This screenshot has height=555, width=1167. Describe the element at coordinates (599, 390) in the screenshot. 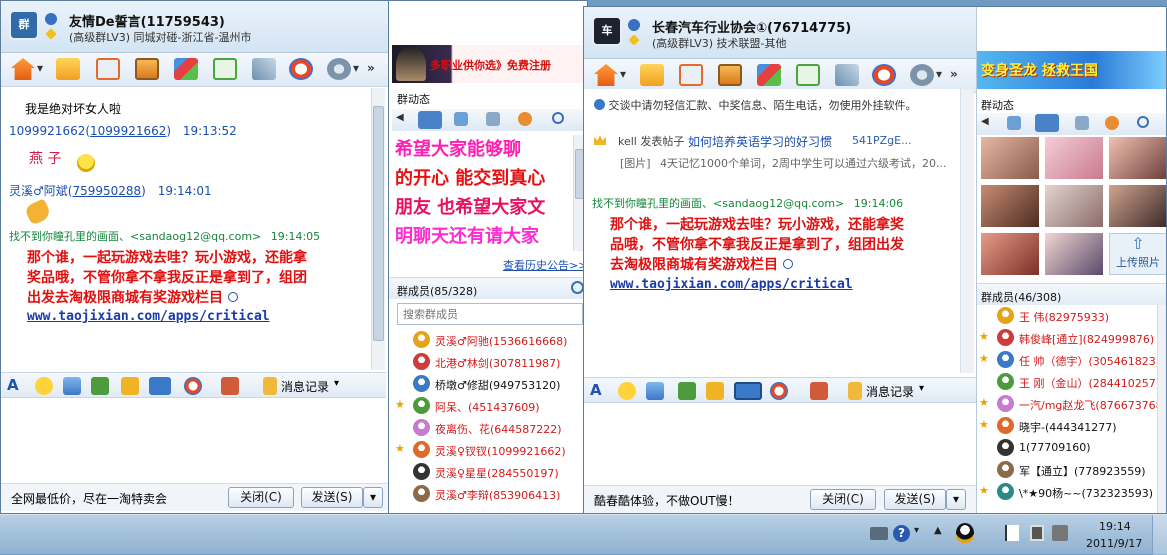

I see `font-icon: A` at that location.